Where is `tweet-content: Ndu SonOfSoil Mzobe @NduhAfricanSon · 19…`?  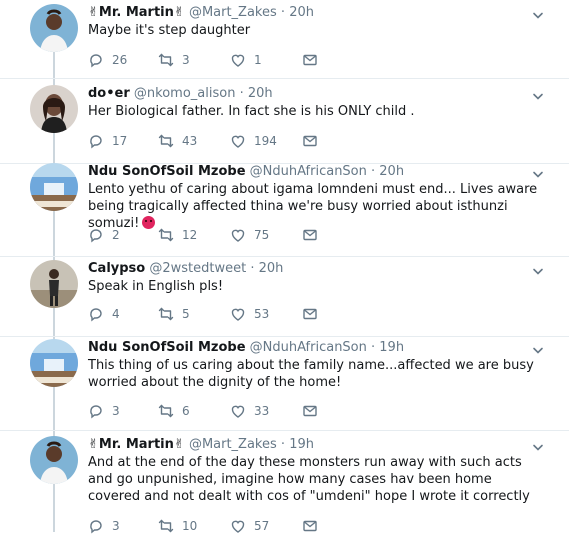
tweet-content: Ndu SonOfSoil Mzobe @NduhAfricanSon · 19… is located at coordinates (314, 379).